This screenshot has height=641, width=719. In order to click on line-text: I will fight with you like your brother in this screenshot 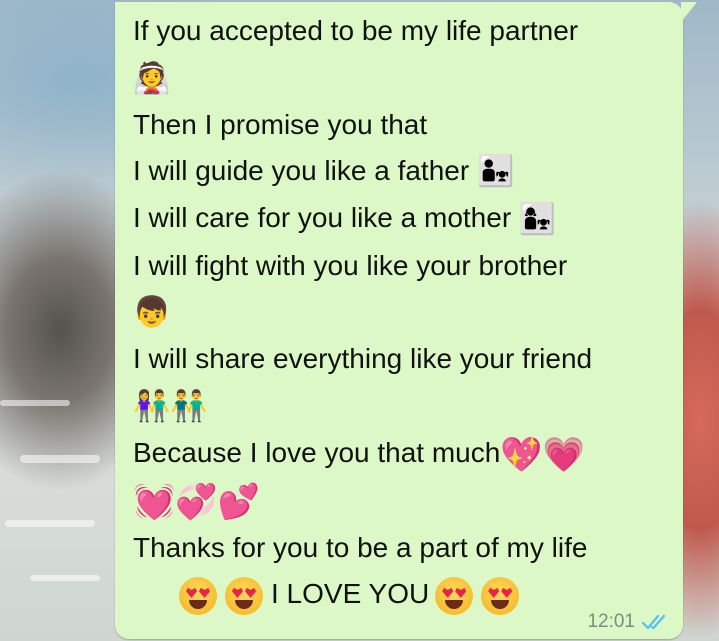, I will do `click(350, 265)`.